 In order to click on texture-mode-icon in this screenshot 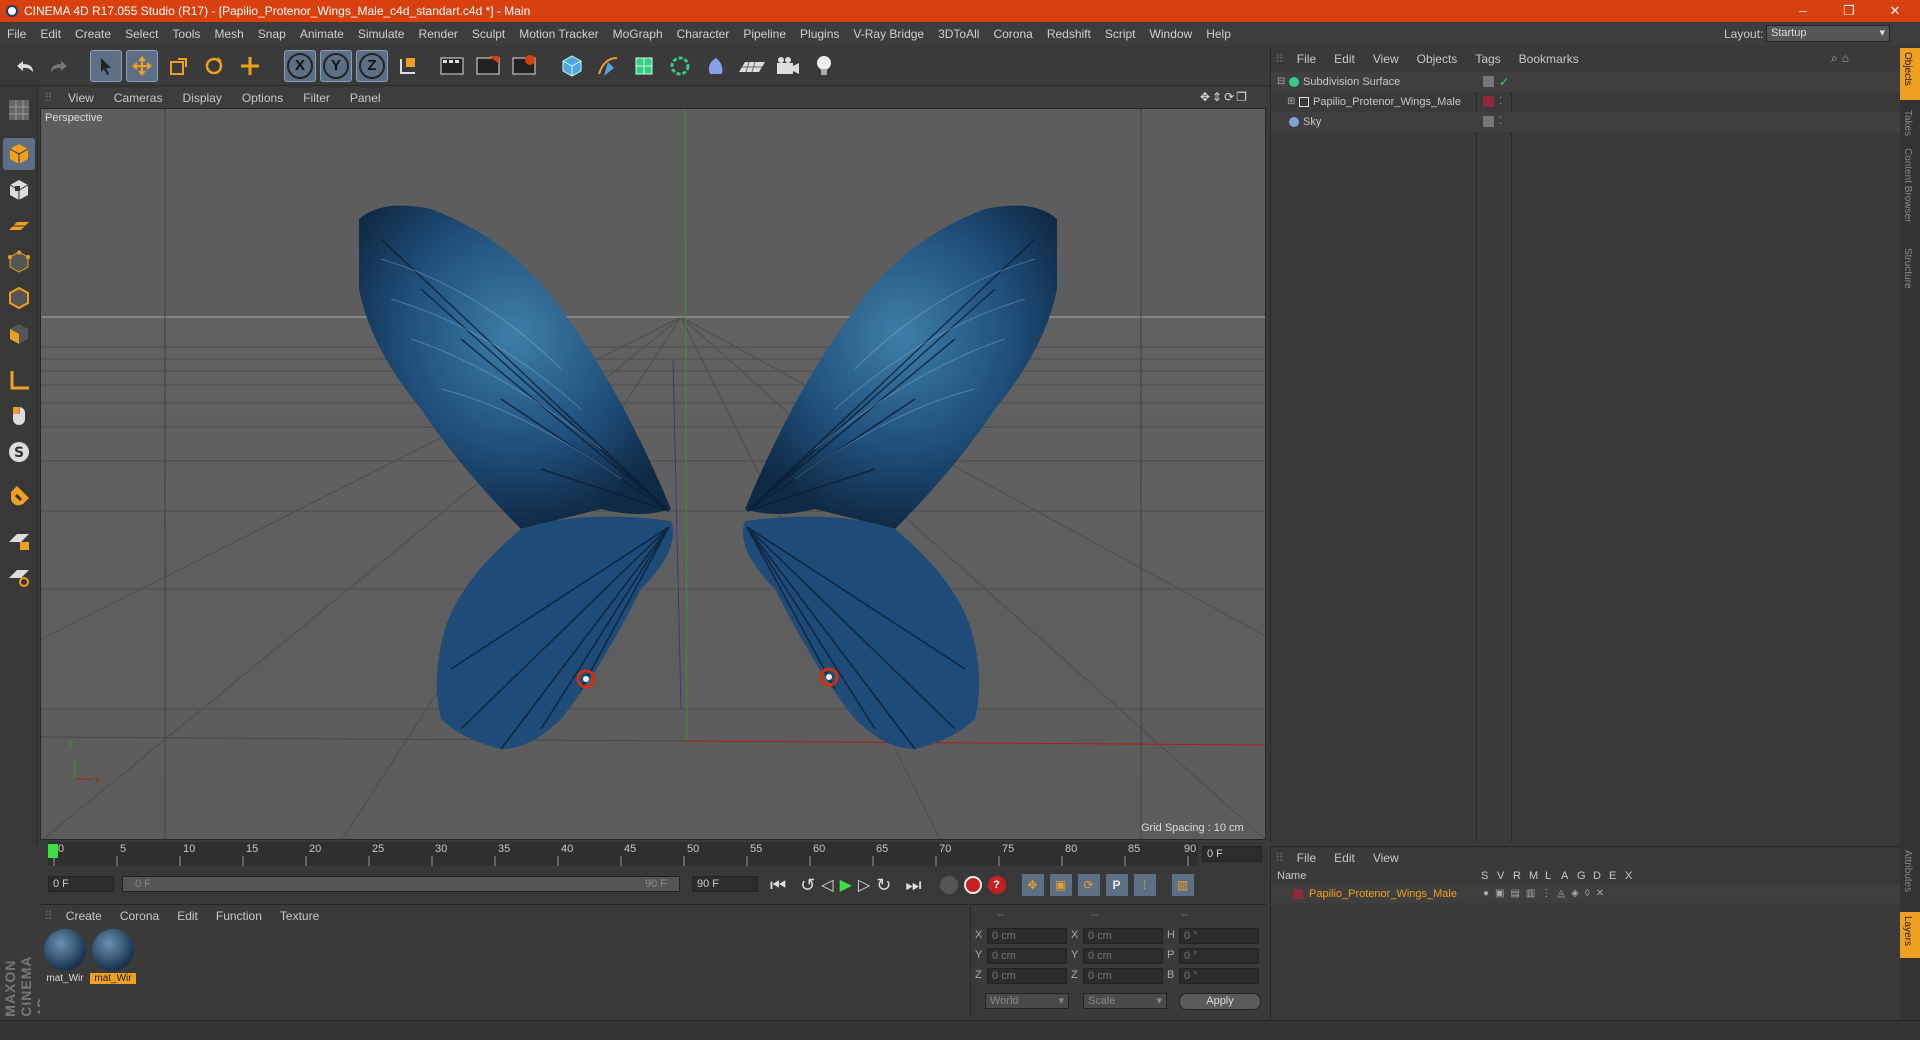, I will do `click(19, 190)`.